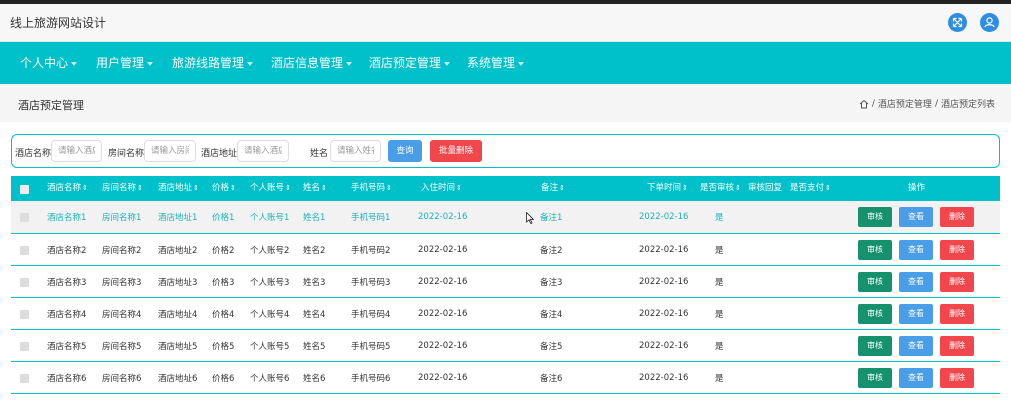  I want to click on header-label: 入住时间, so click(438, 188).